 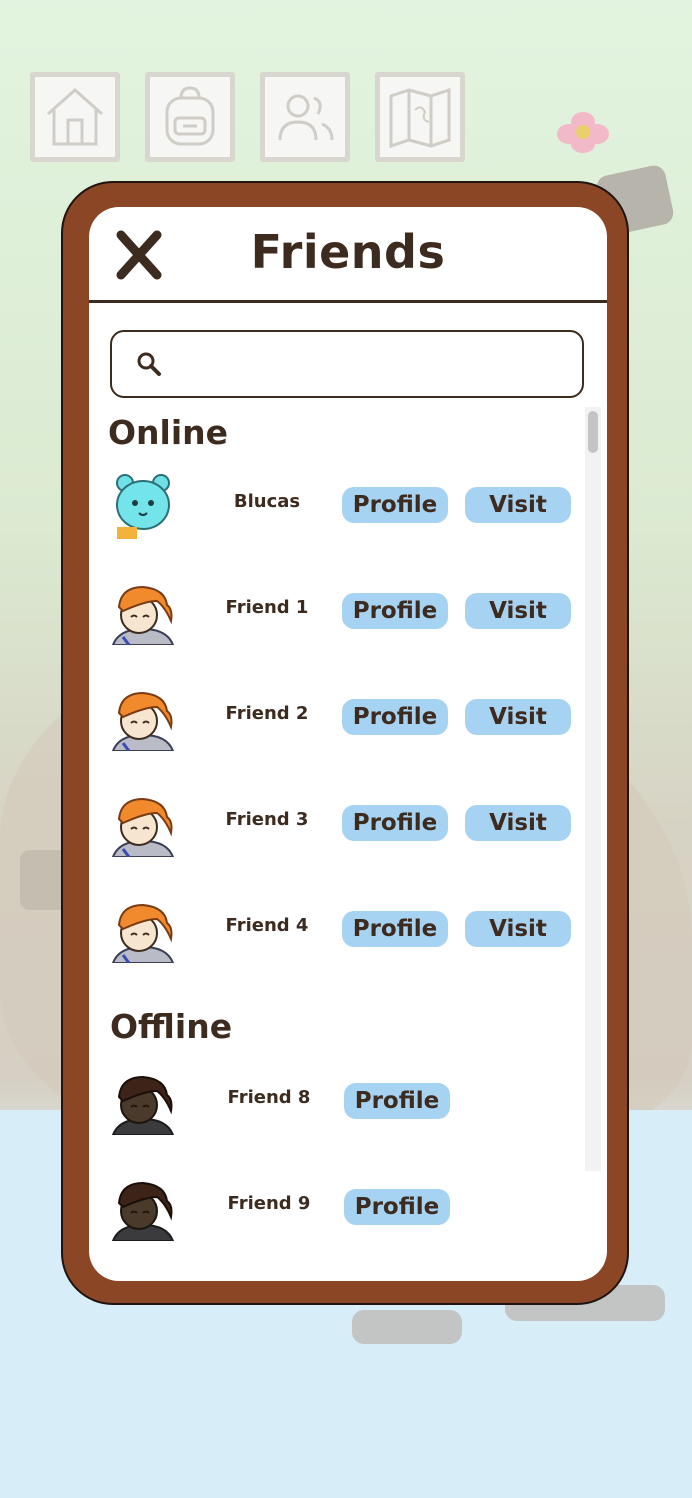 I want to click on home-icon, so click(x=75, y=116).